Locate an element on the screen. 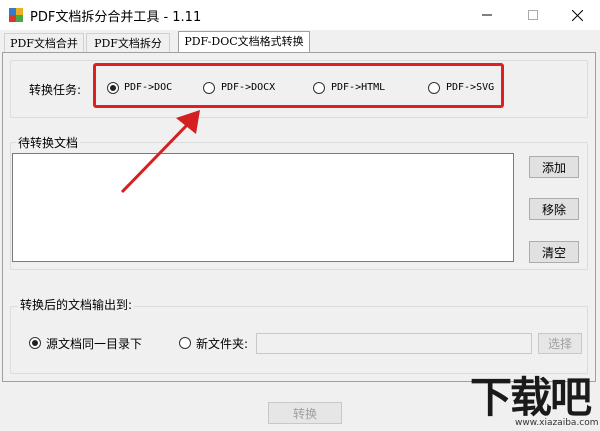 This screenshot has width=600, height=431. annotation-arrow is located at coordinates (160, 152).